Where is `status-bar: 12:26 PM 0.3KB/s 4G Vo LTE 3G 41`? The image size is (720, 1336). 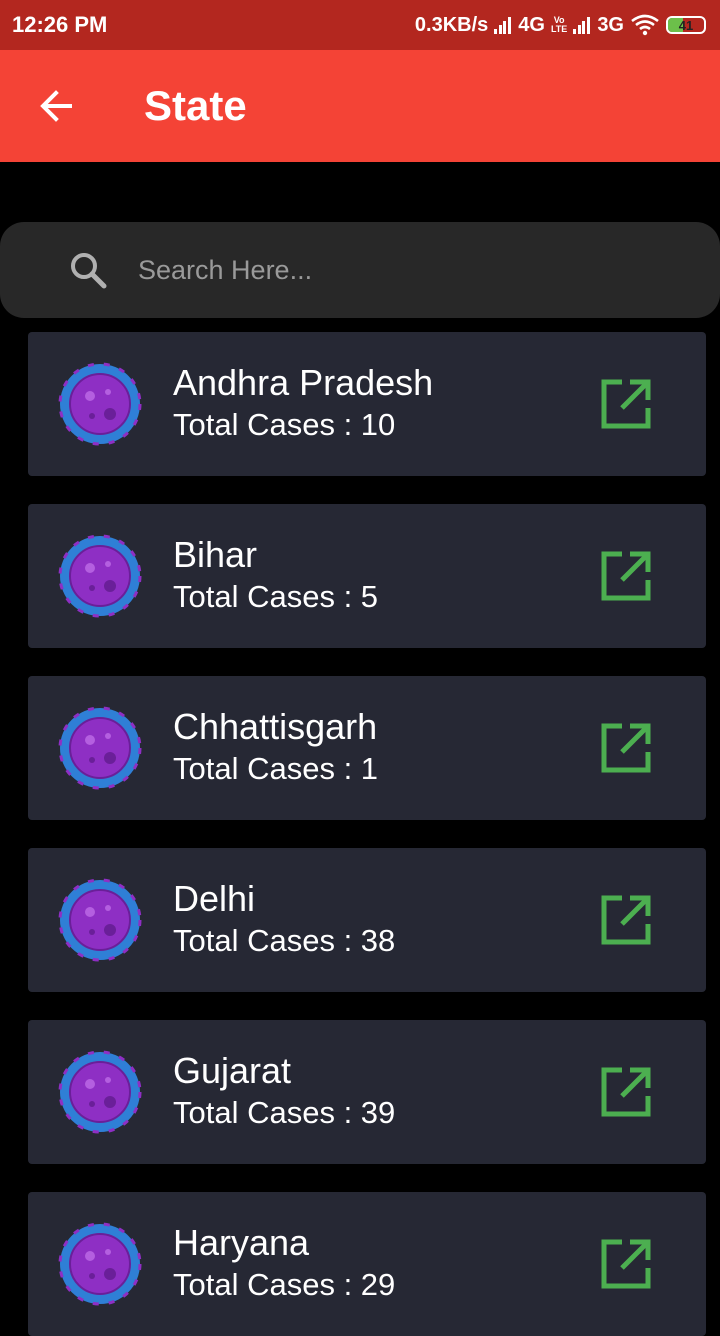
status-bar: 12:26 PM 0.3KB/s 4G Vo LTE 3G 41 is located at coordinates (360, 25).